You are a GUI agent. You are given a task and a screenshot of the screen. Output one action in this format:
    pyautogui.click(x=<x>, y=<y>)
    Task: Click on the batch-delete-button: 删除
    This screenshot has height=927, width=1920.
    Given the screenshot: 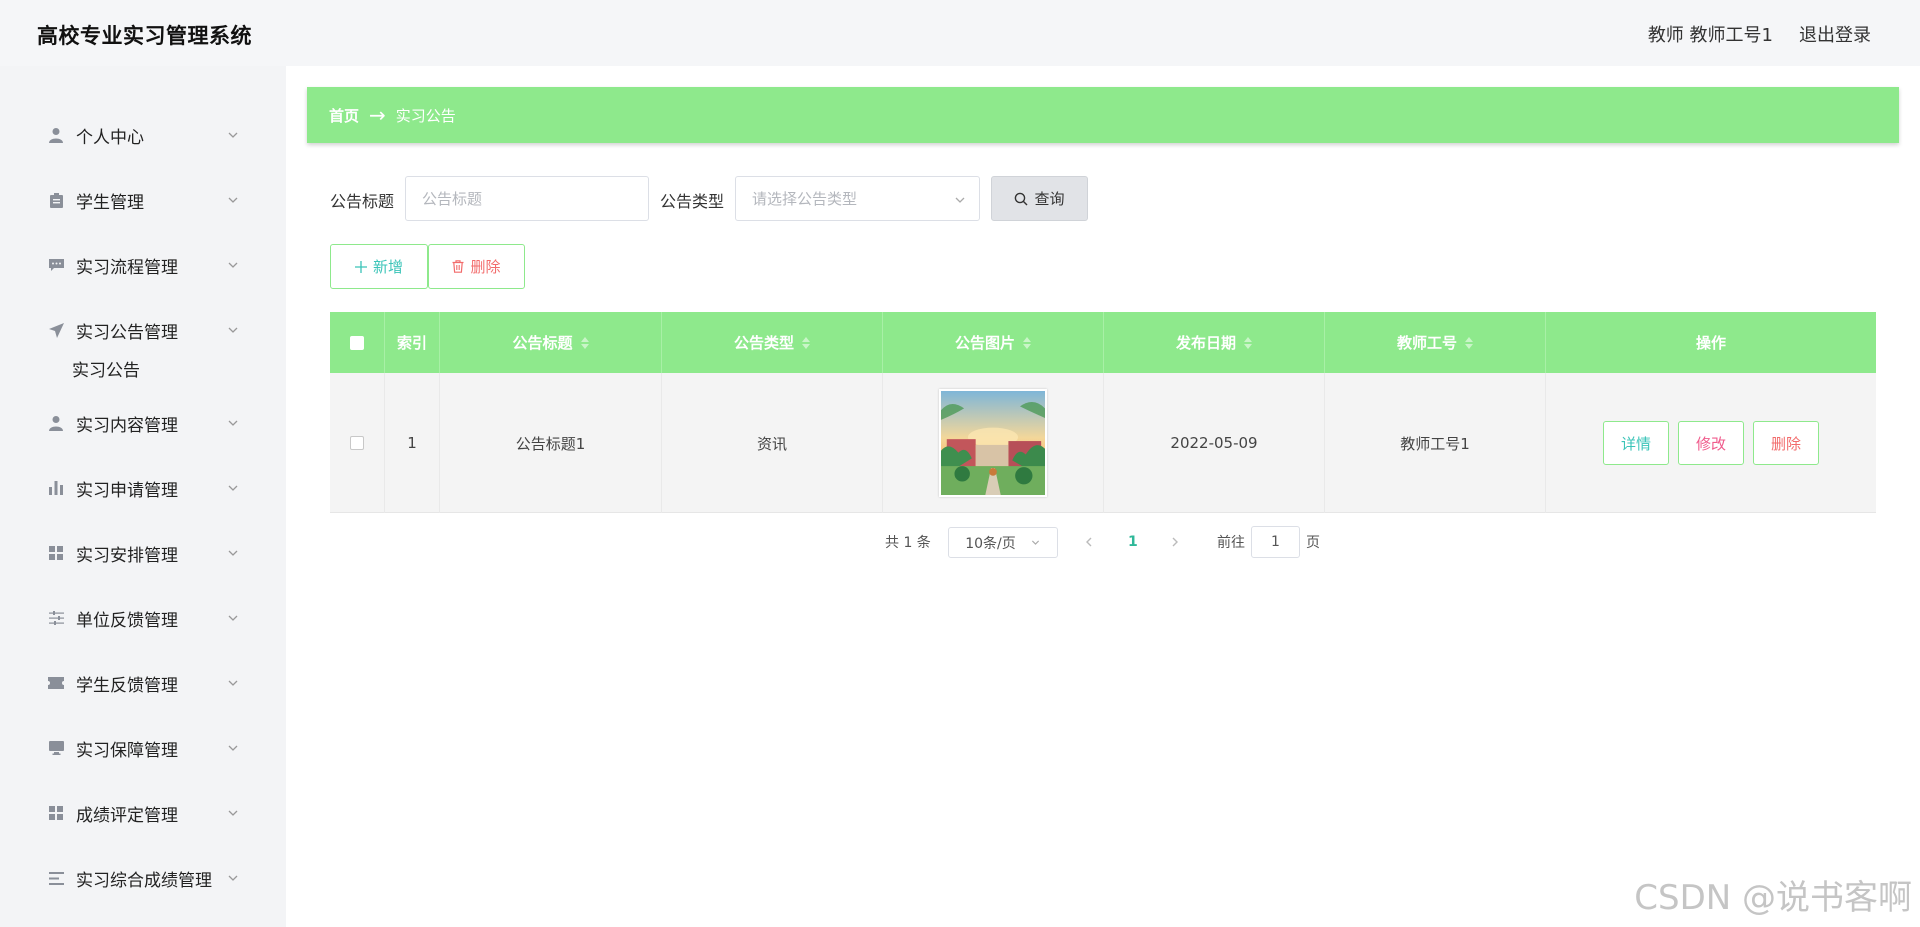 What is the action you would take?
    pyautogui.click(x=476, y=266)
    